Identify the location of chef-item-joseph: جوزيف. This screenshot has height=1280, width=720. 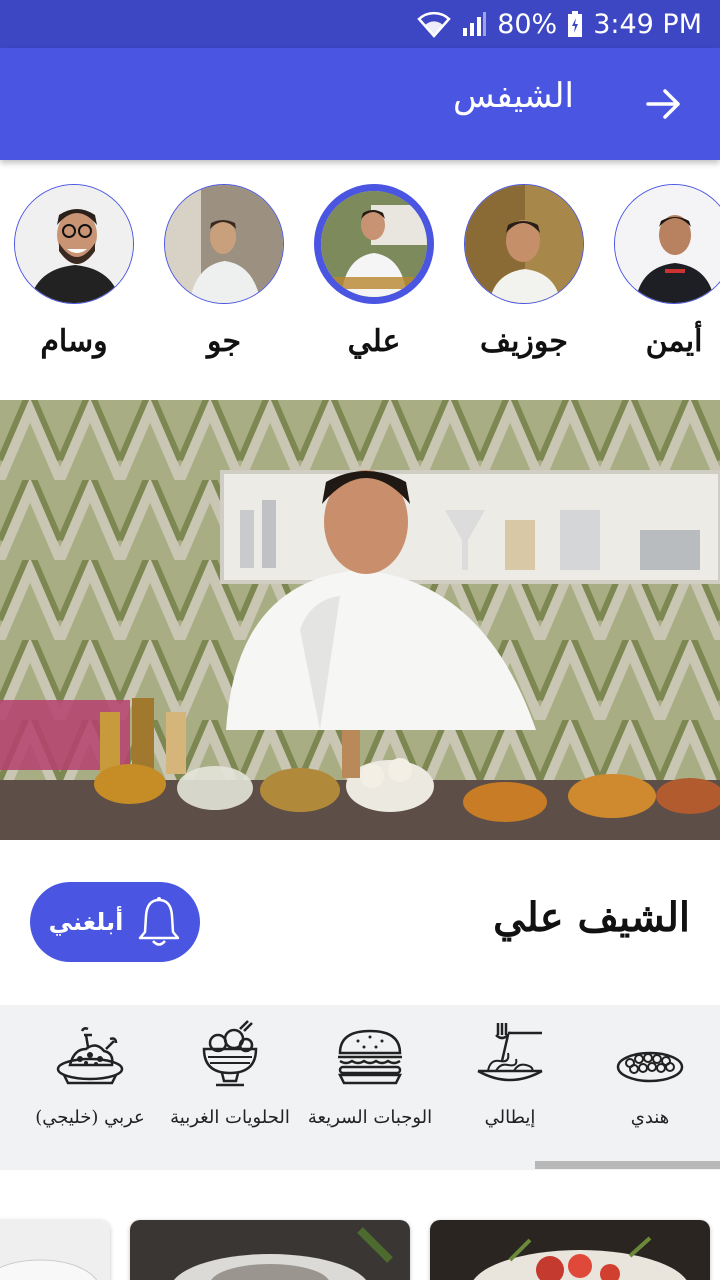
(524, 271).